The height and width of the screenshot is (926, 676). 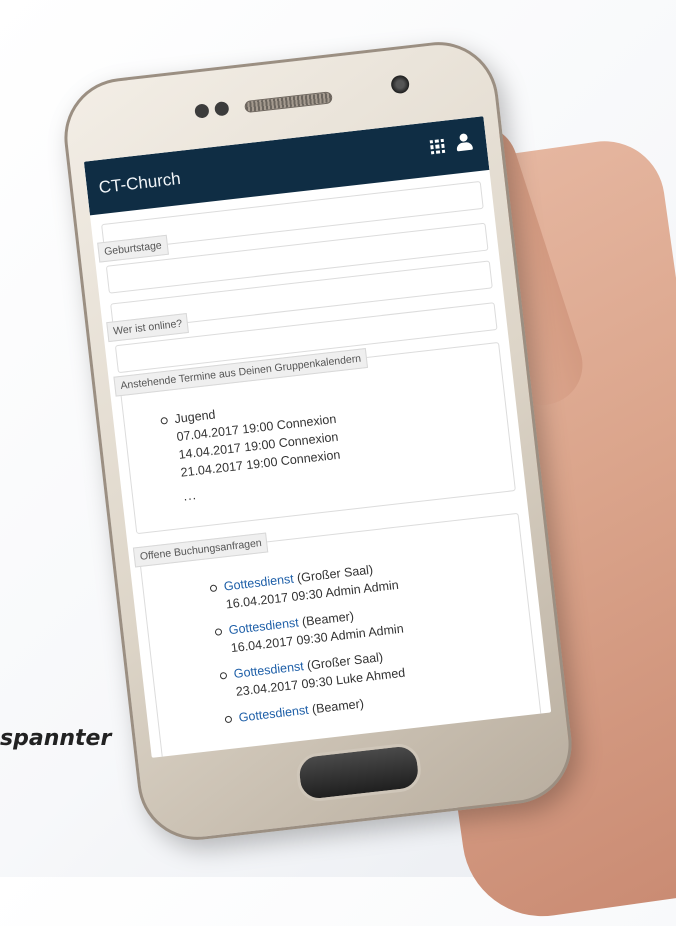 I want to click on user-icon, so click(x=464, y=143).